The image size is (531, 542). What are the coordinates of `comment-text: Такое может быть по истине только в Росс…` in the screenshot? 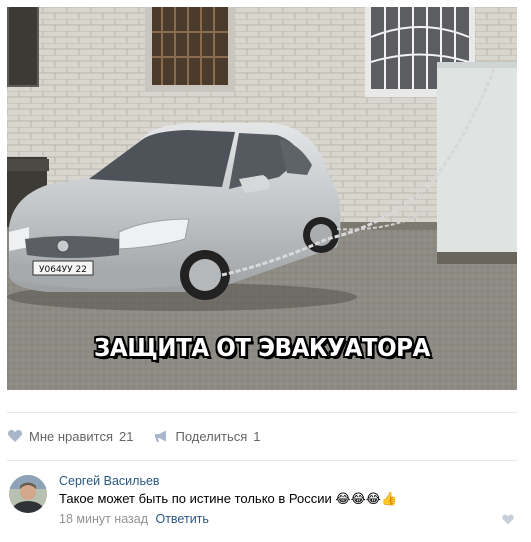 It's located at (228, 499).